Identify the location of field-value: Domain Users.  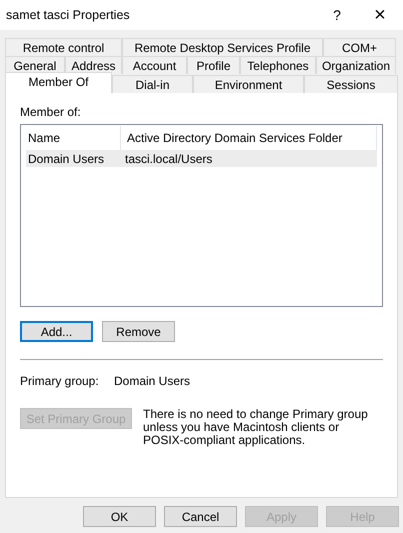
(152, 381).